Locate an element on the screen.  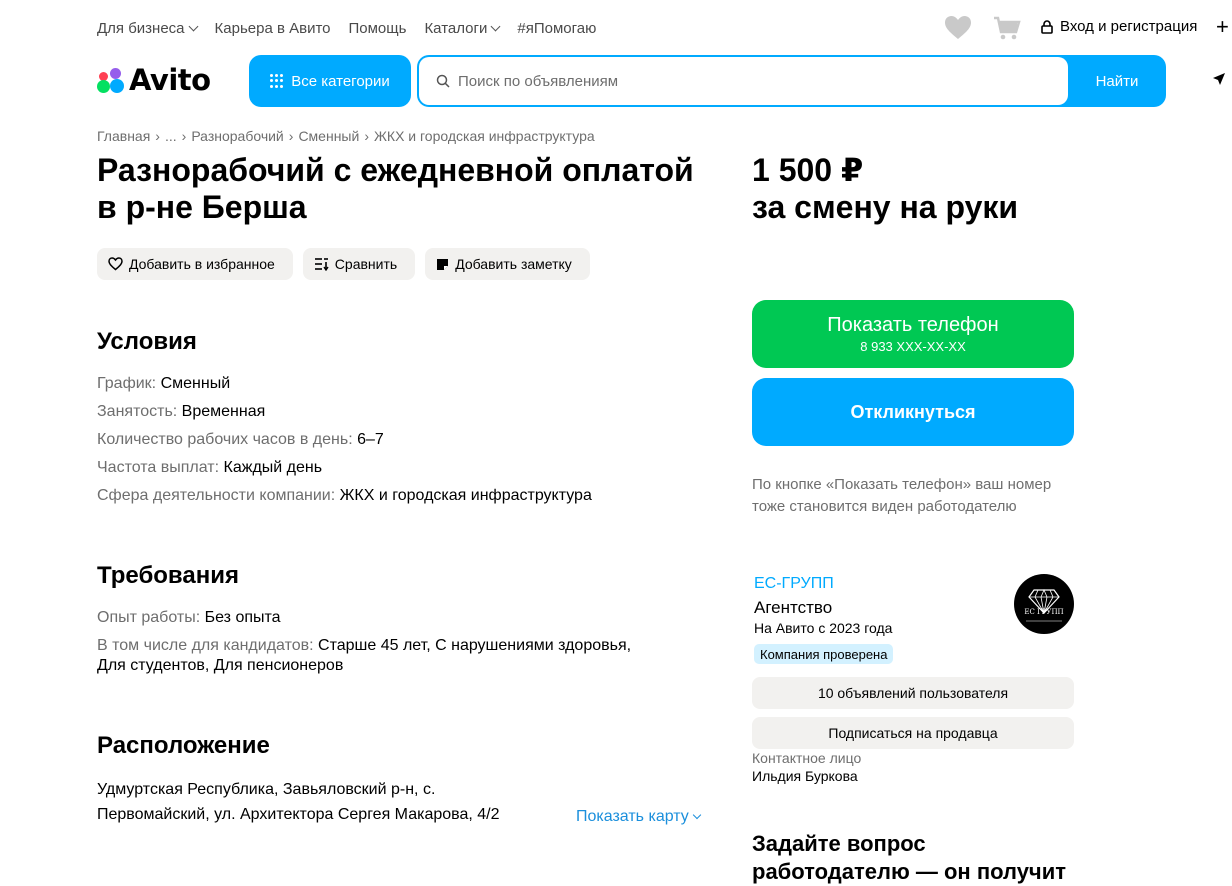
breadcrumb-sphere: ЖКХ и городская инфраструктура is located at coordinates (484, 136).